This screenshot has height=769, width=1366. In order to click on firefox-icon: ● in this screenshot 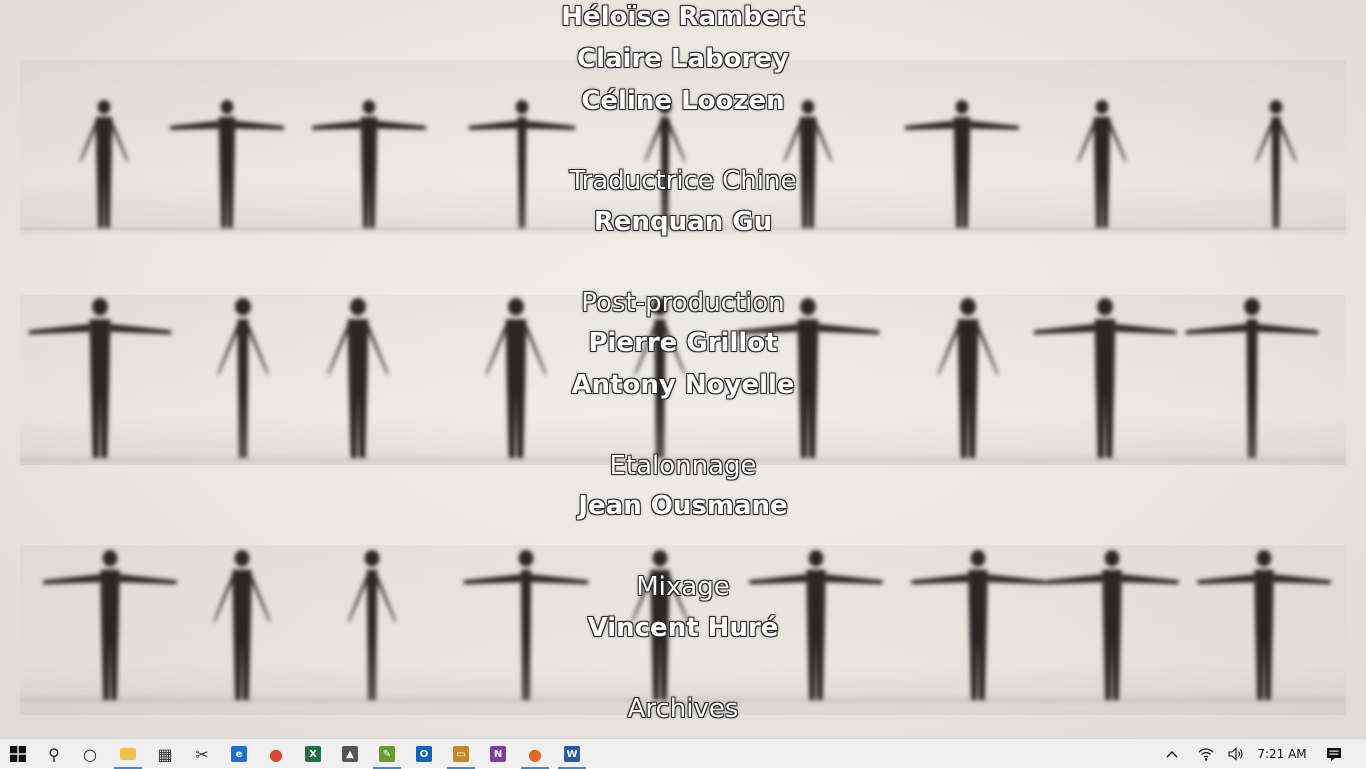, I will do `click(535, 754)`.